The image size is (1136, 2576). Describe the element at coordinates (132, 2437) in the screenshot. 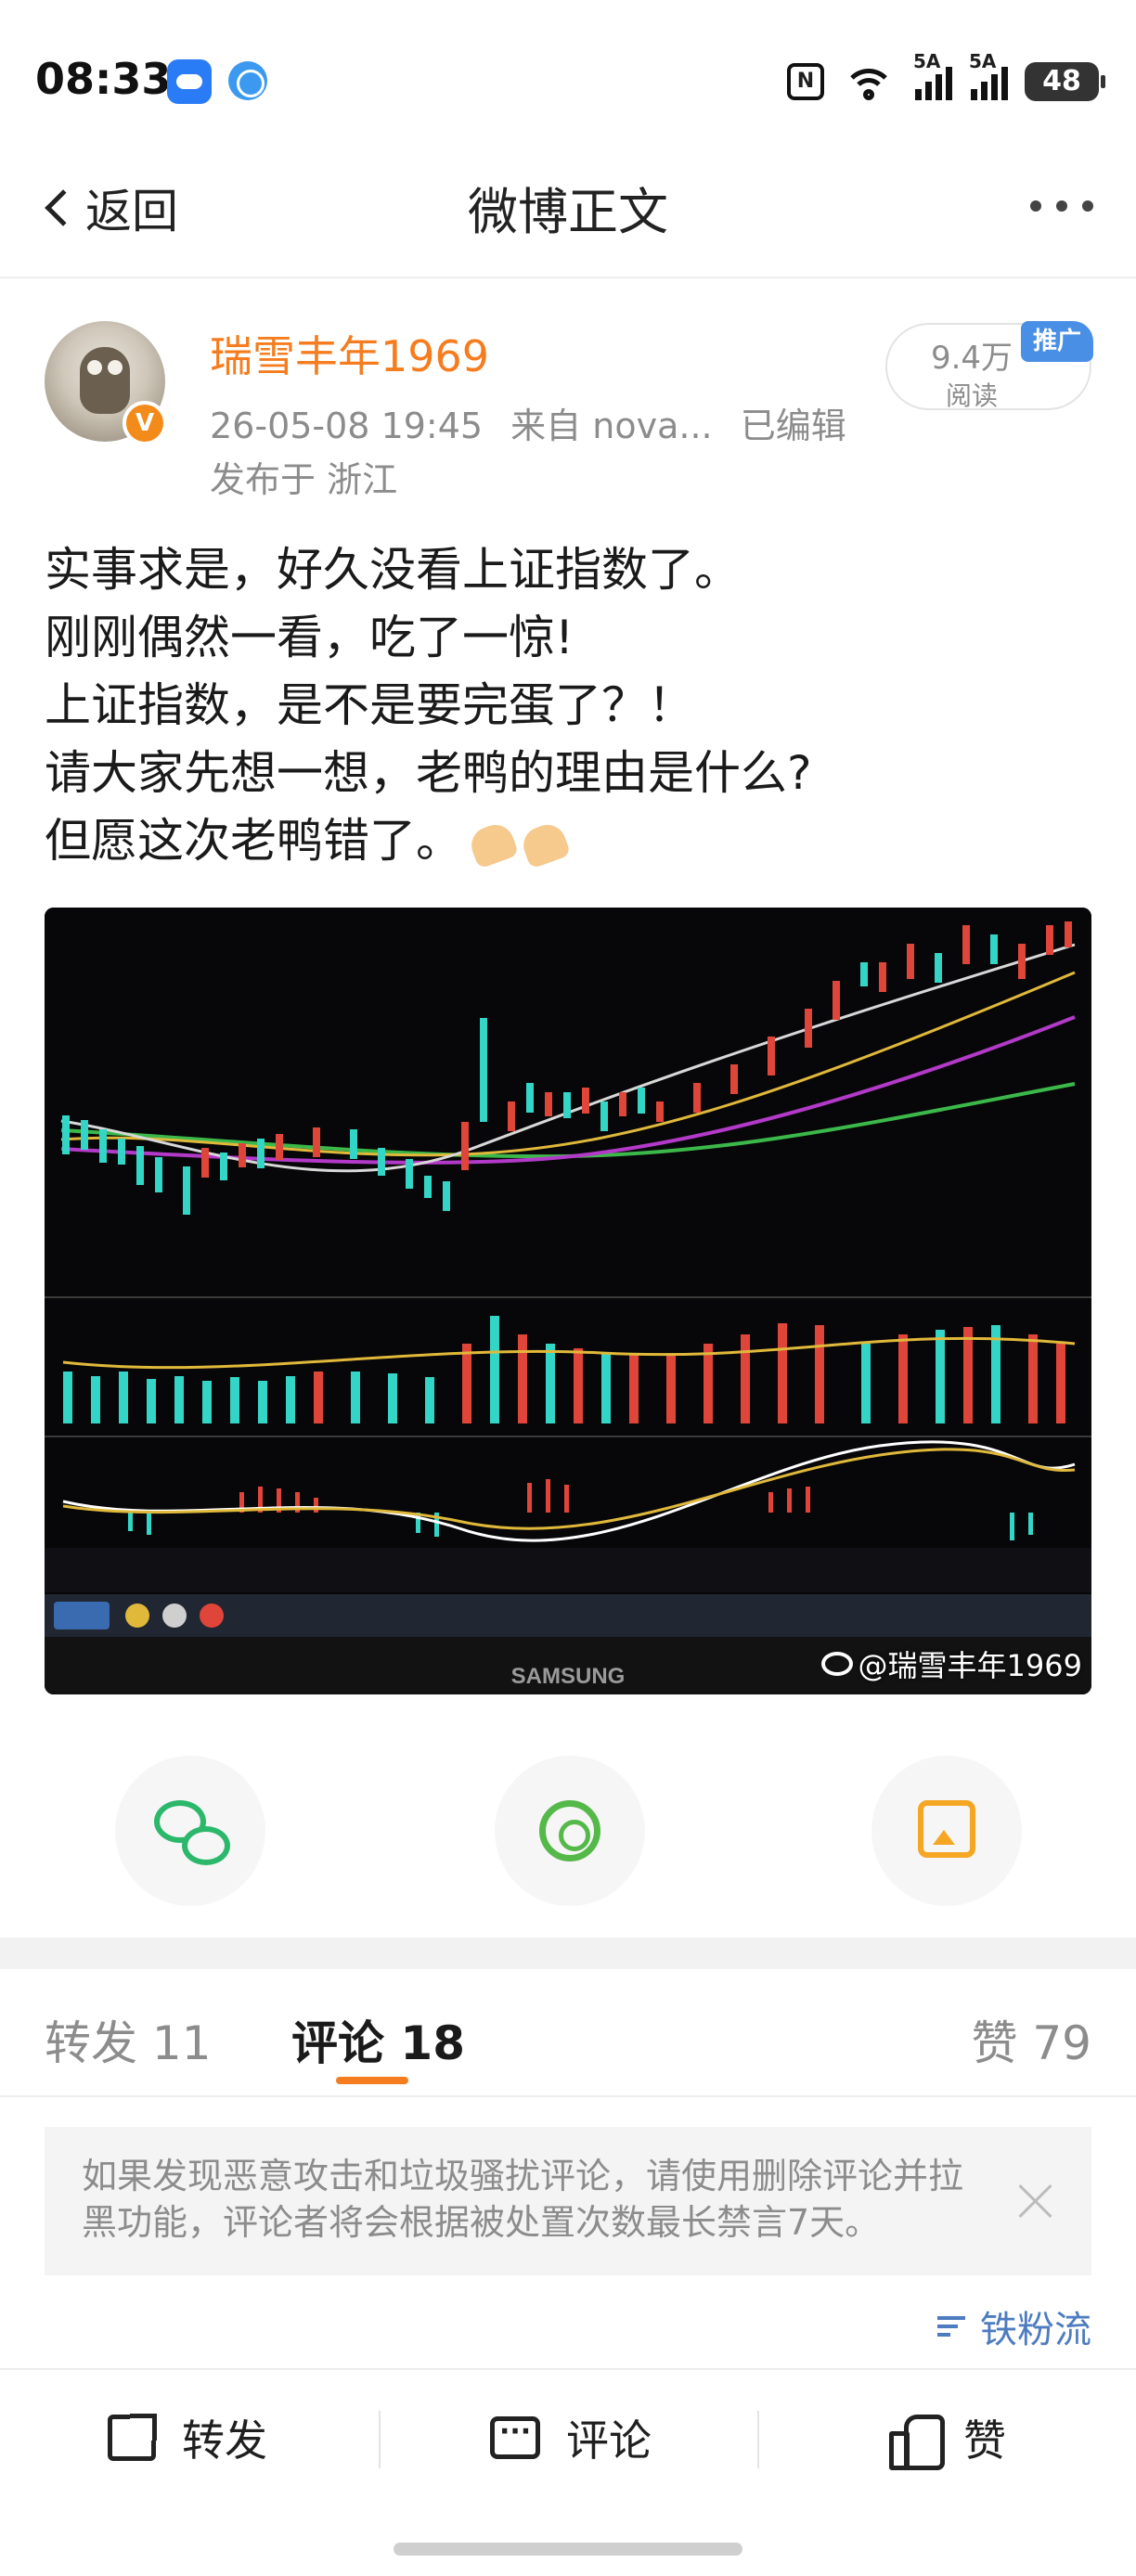

I see `repost-icon` at that location.